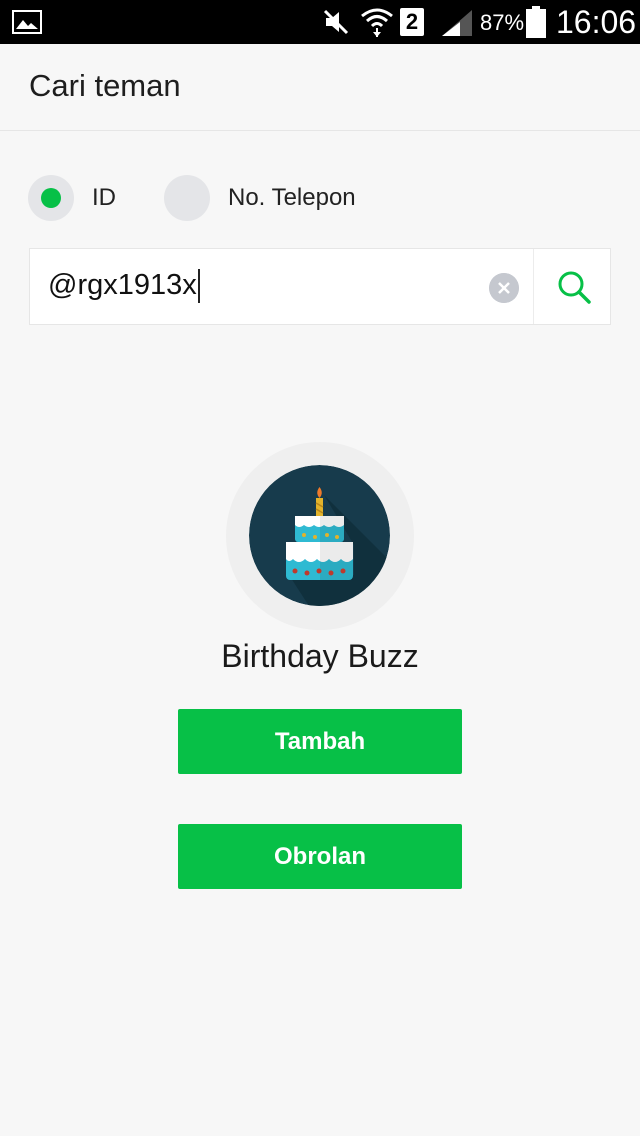 The height and width of the screenshot is (1136, 640). I want to click on battery-icon, so click(536, 22).